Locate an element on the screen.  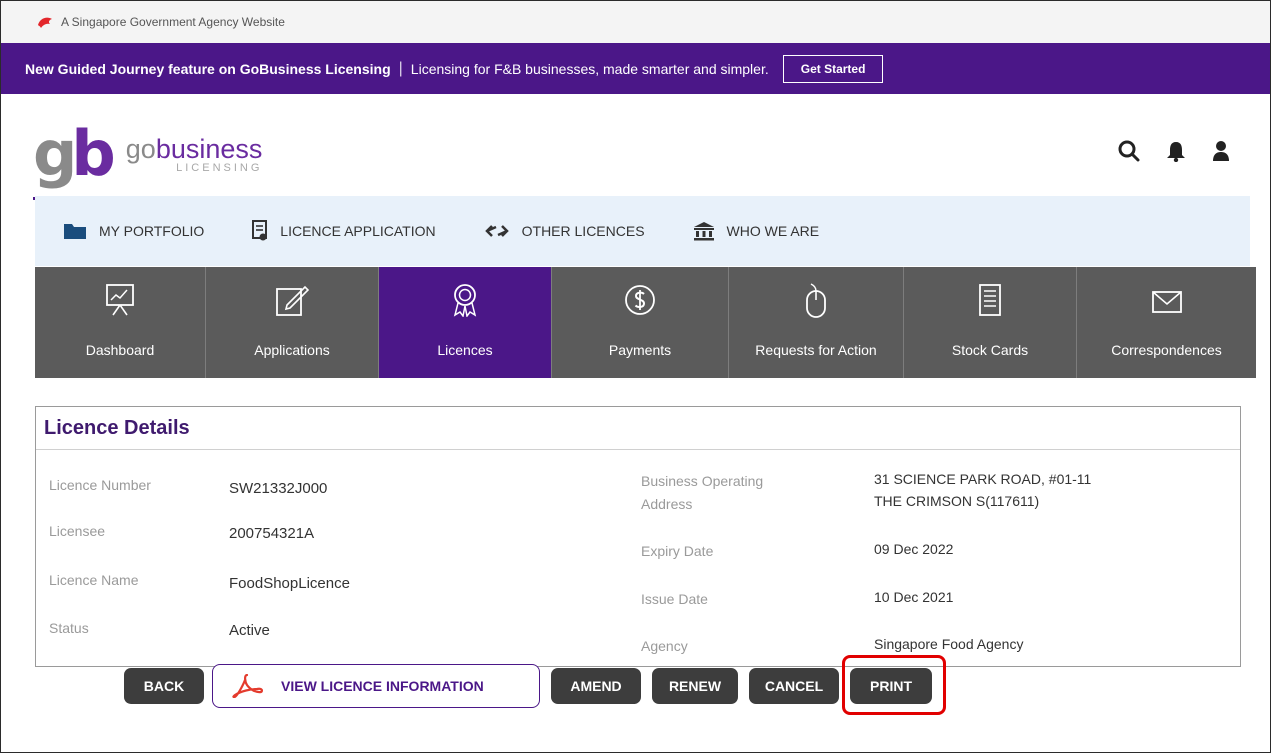
logo-wordmark: gobusiness LICENSING is located at coordinates (194, 154).